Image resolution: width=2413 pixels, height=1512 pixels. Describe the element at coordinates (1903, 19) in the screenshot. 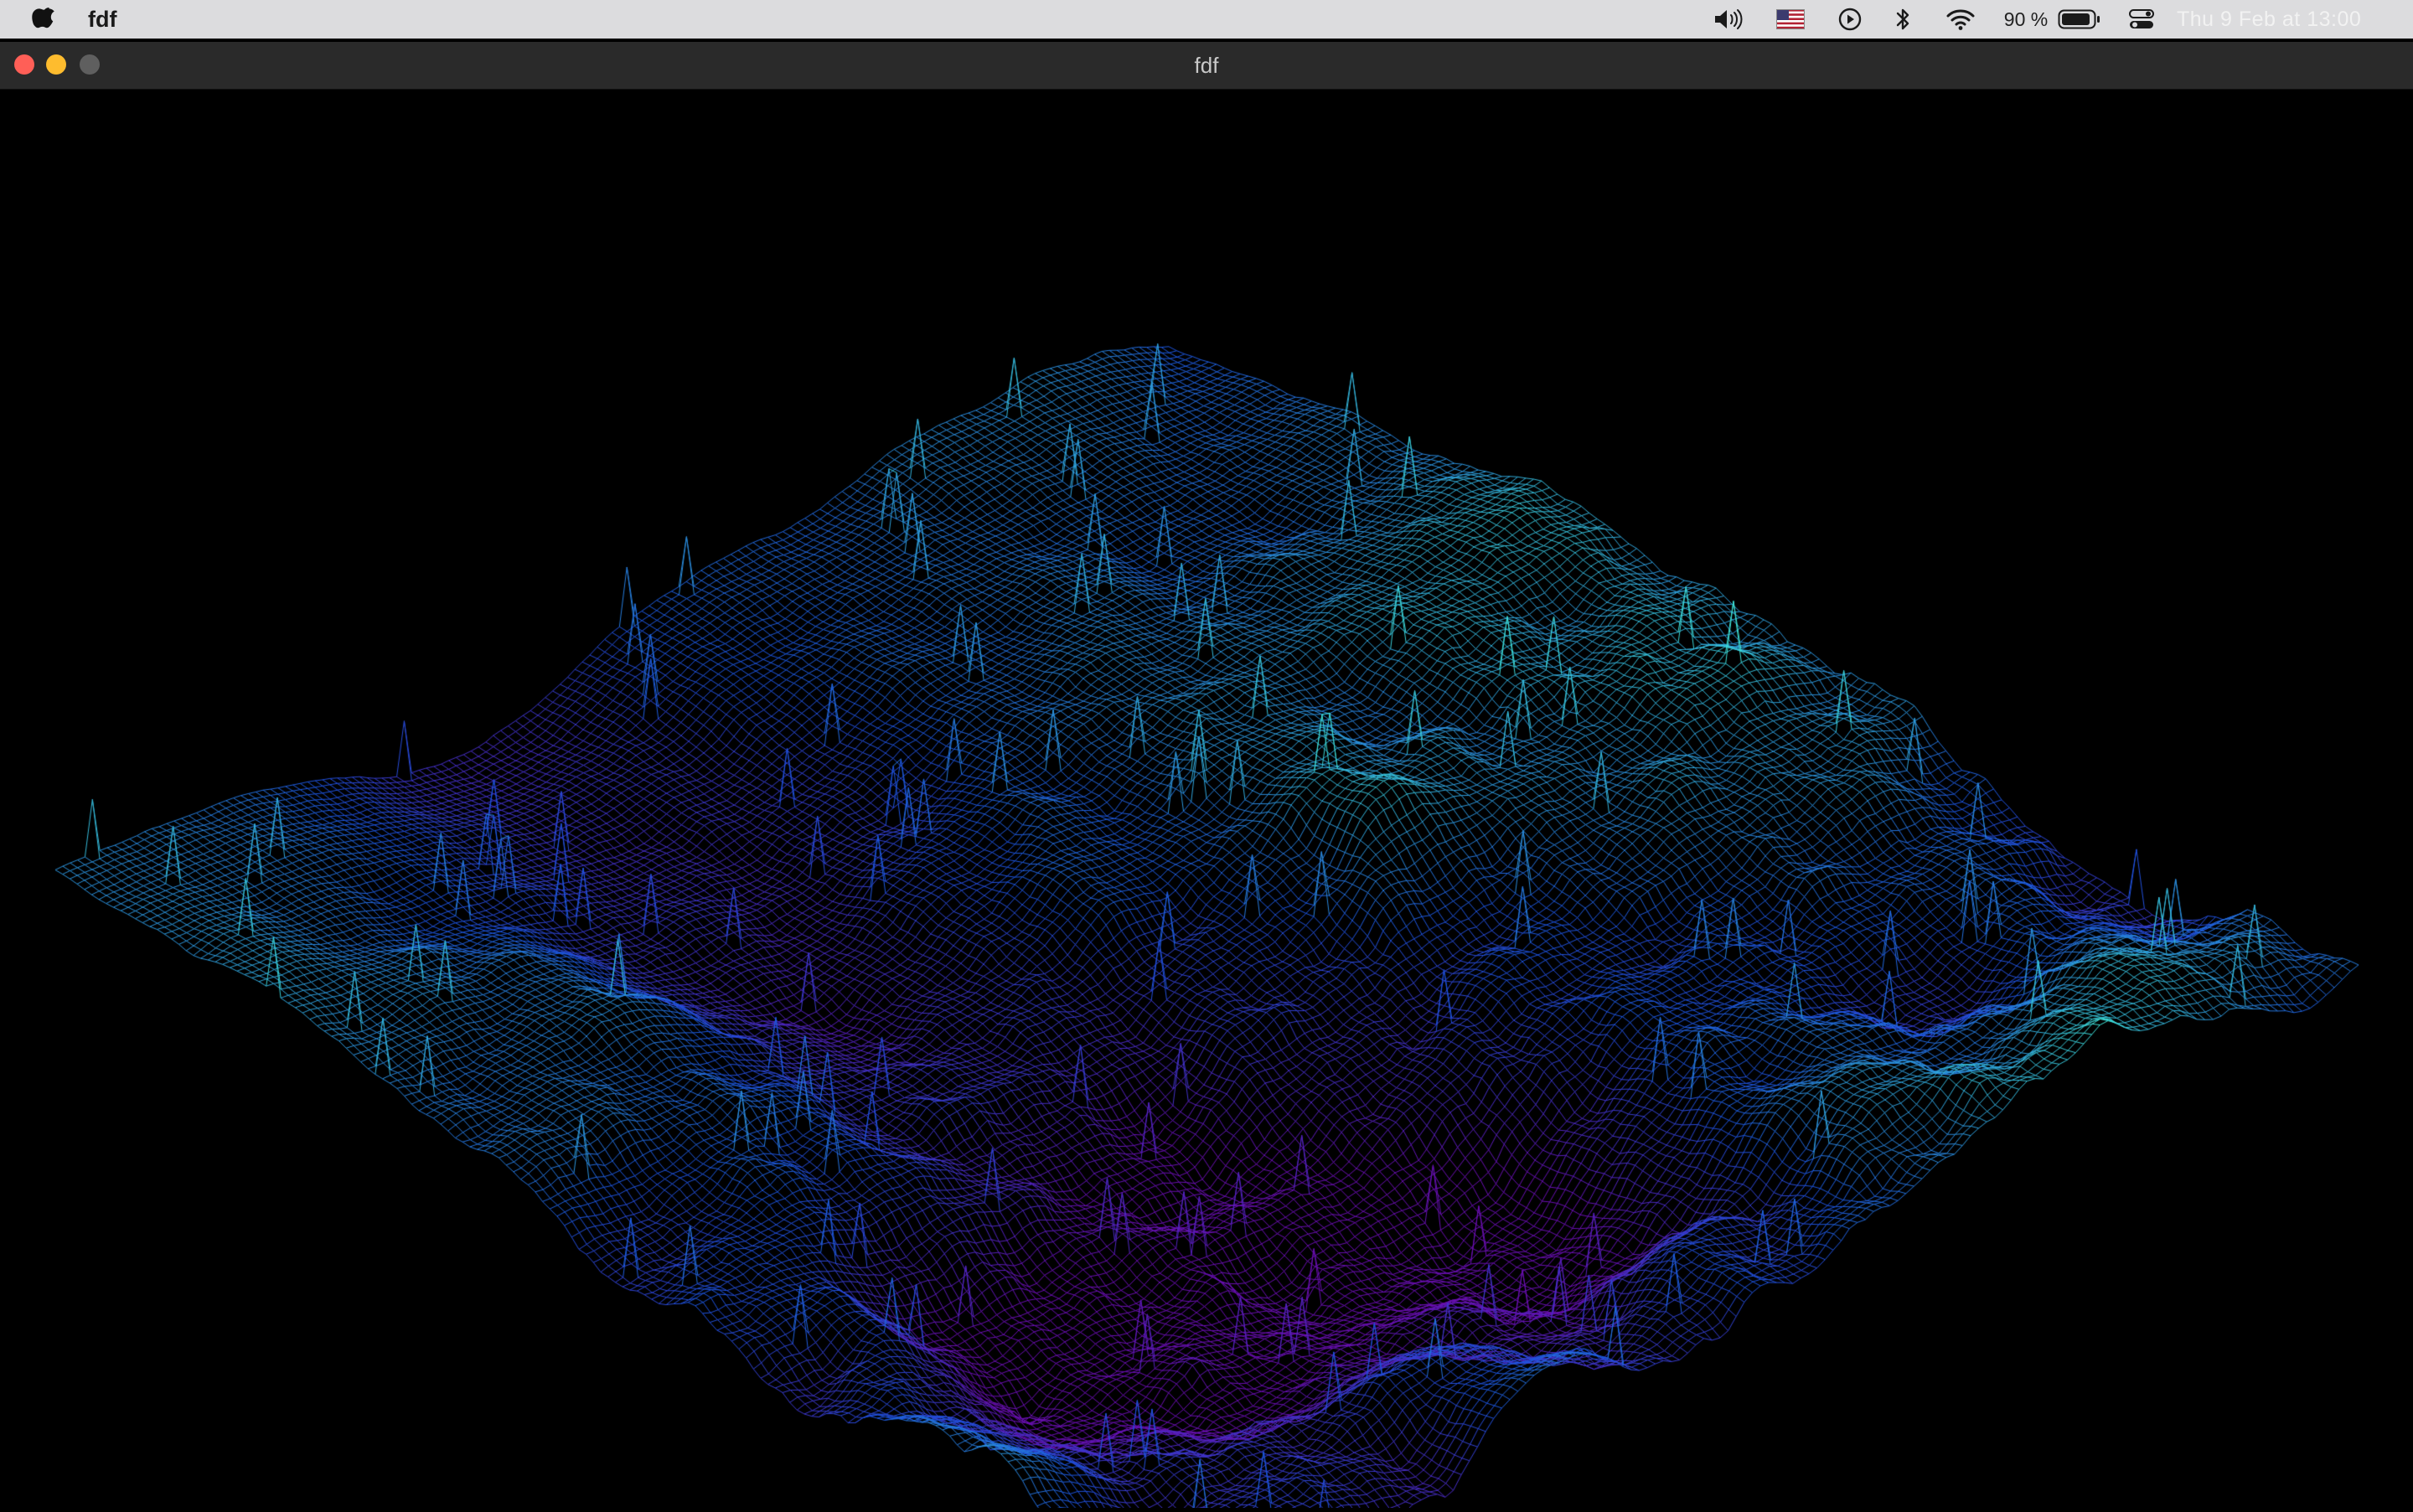

I see `bluetooth-icon` at that location.